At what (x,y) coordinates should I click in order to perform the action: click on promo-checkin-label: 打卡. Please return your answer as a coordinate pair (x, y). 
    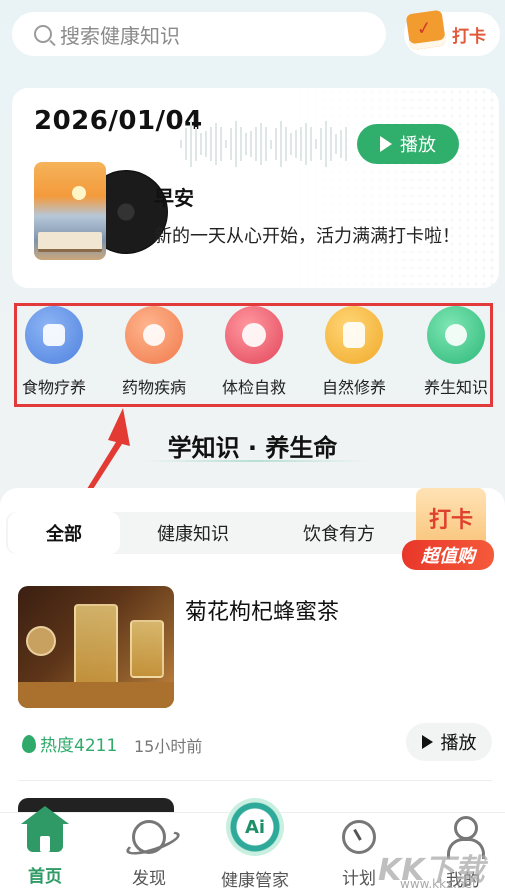
    Looking at the image, I should click on (451, 518).